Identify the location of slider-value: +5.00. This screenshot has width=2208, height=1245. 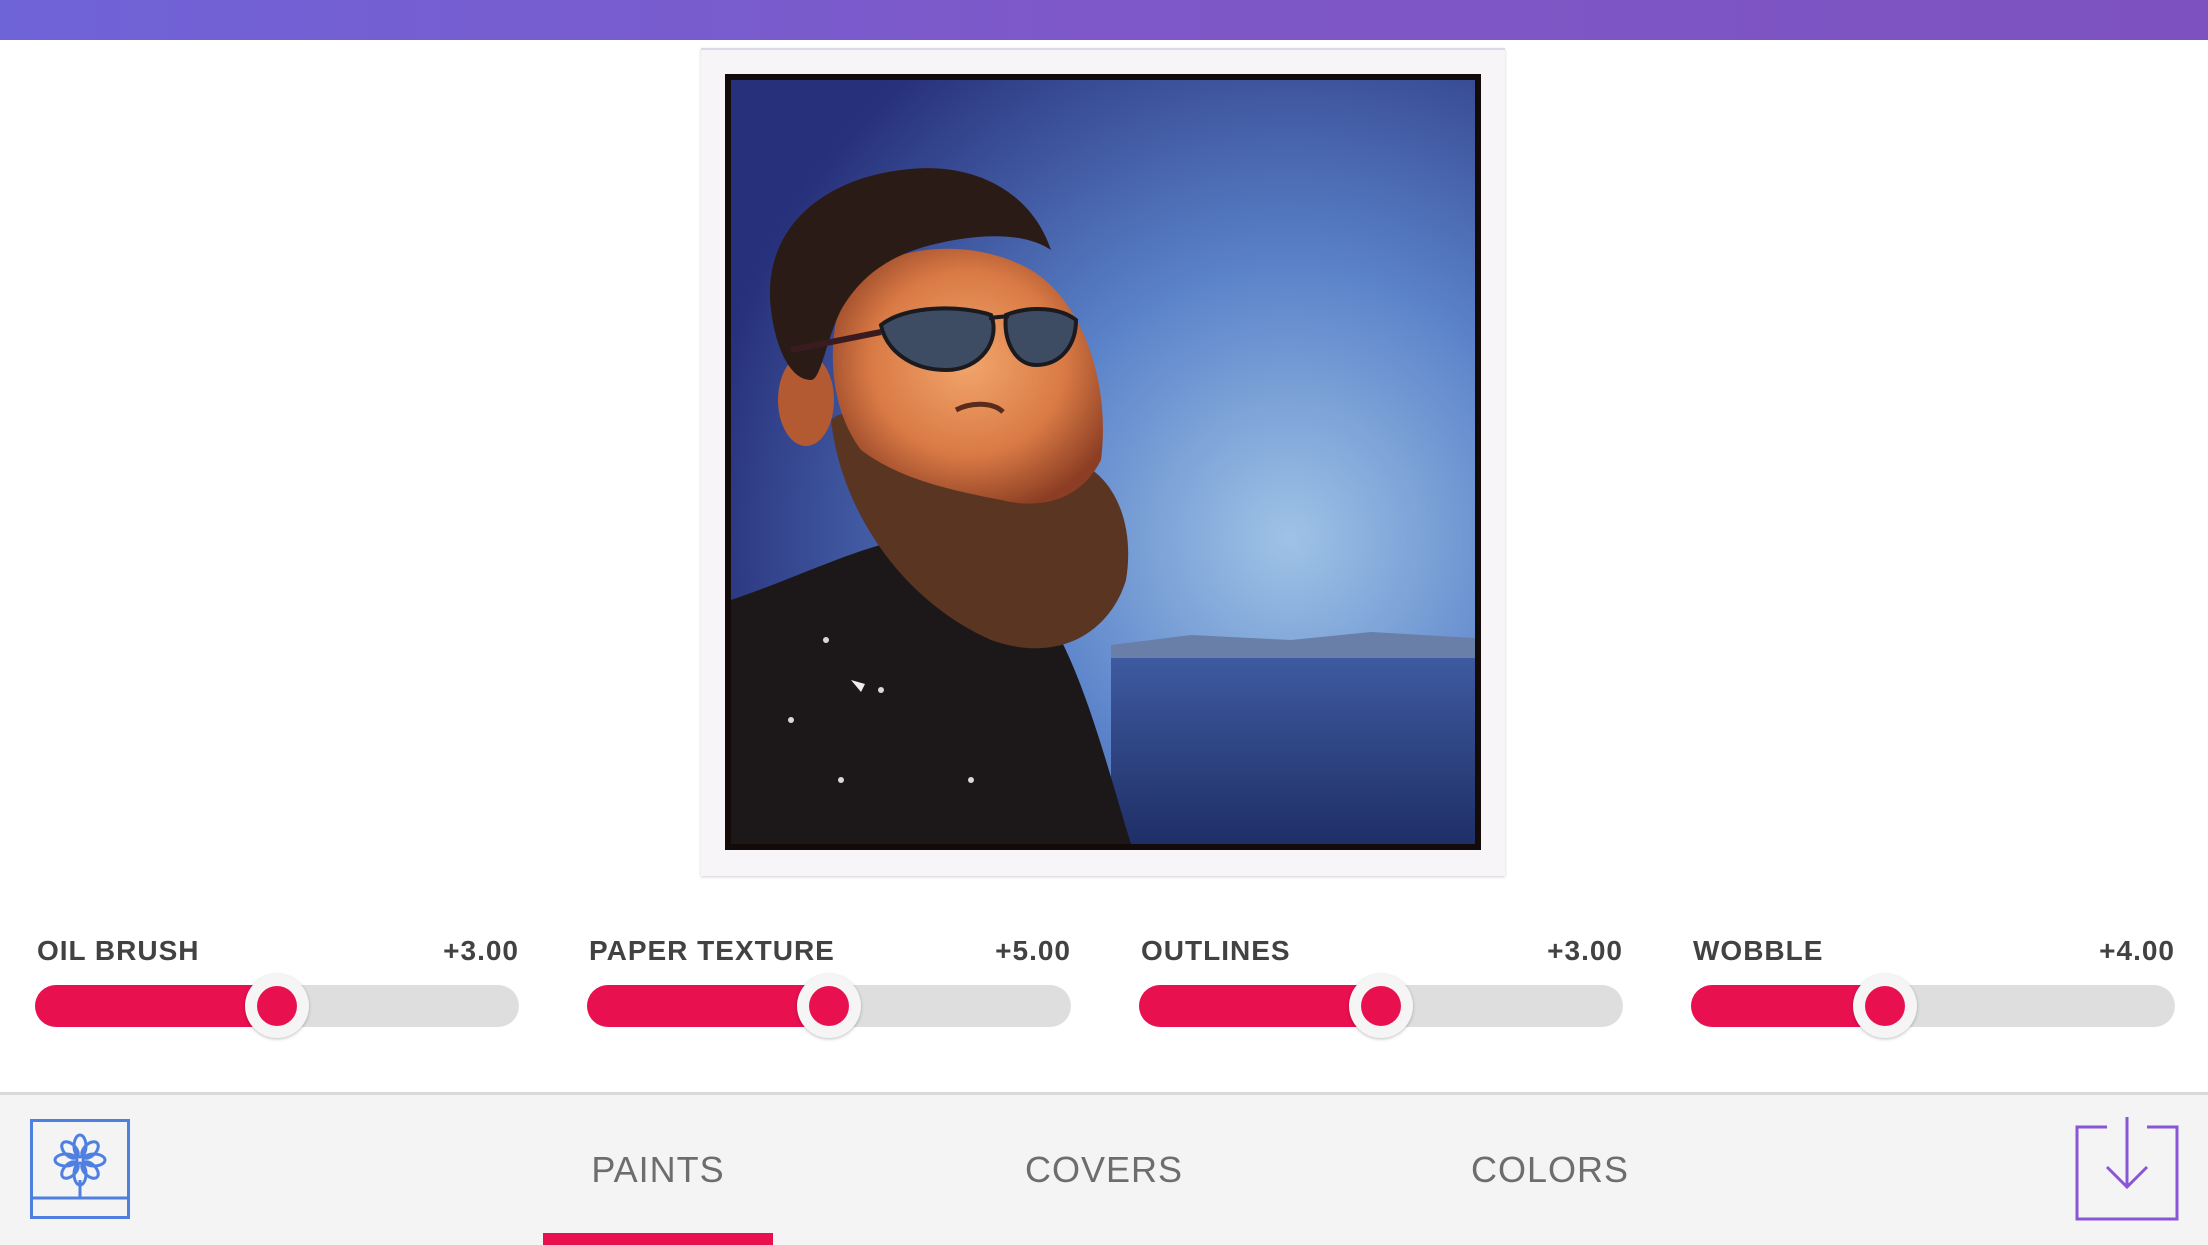
(1033, 950).